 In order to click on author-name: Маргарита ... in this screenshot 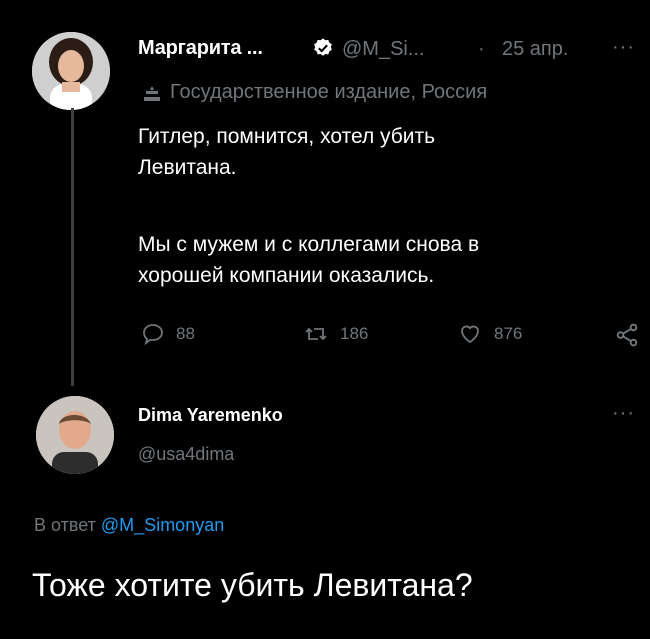, I will do `click(200, 48)`.